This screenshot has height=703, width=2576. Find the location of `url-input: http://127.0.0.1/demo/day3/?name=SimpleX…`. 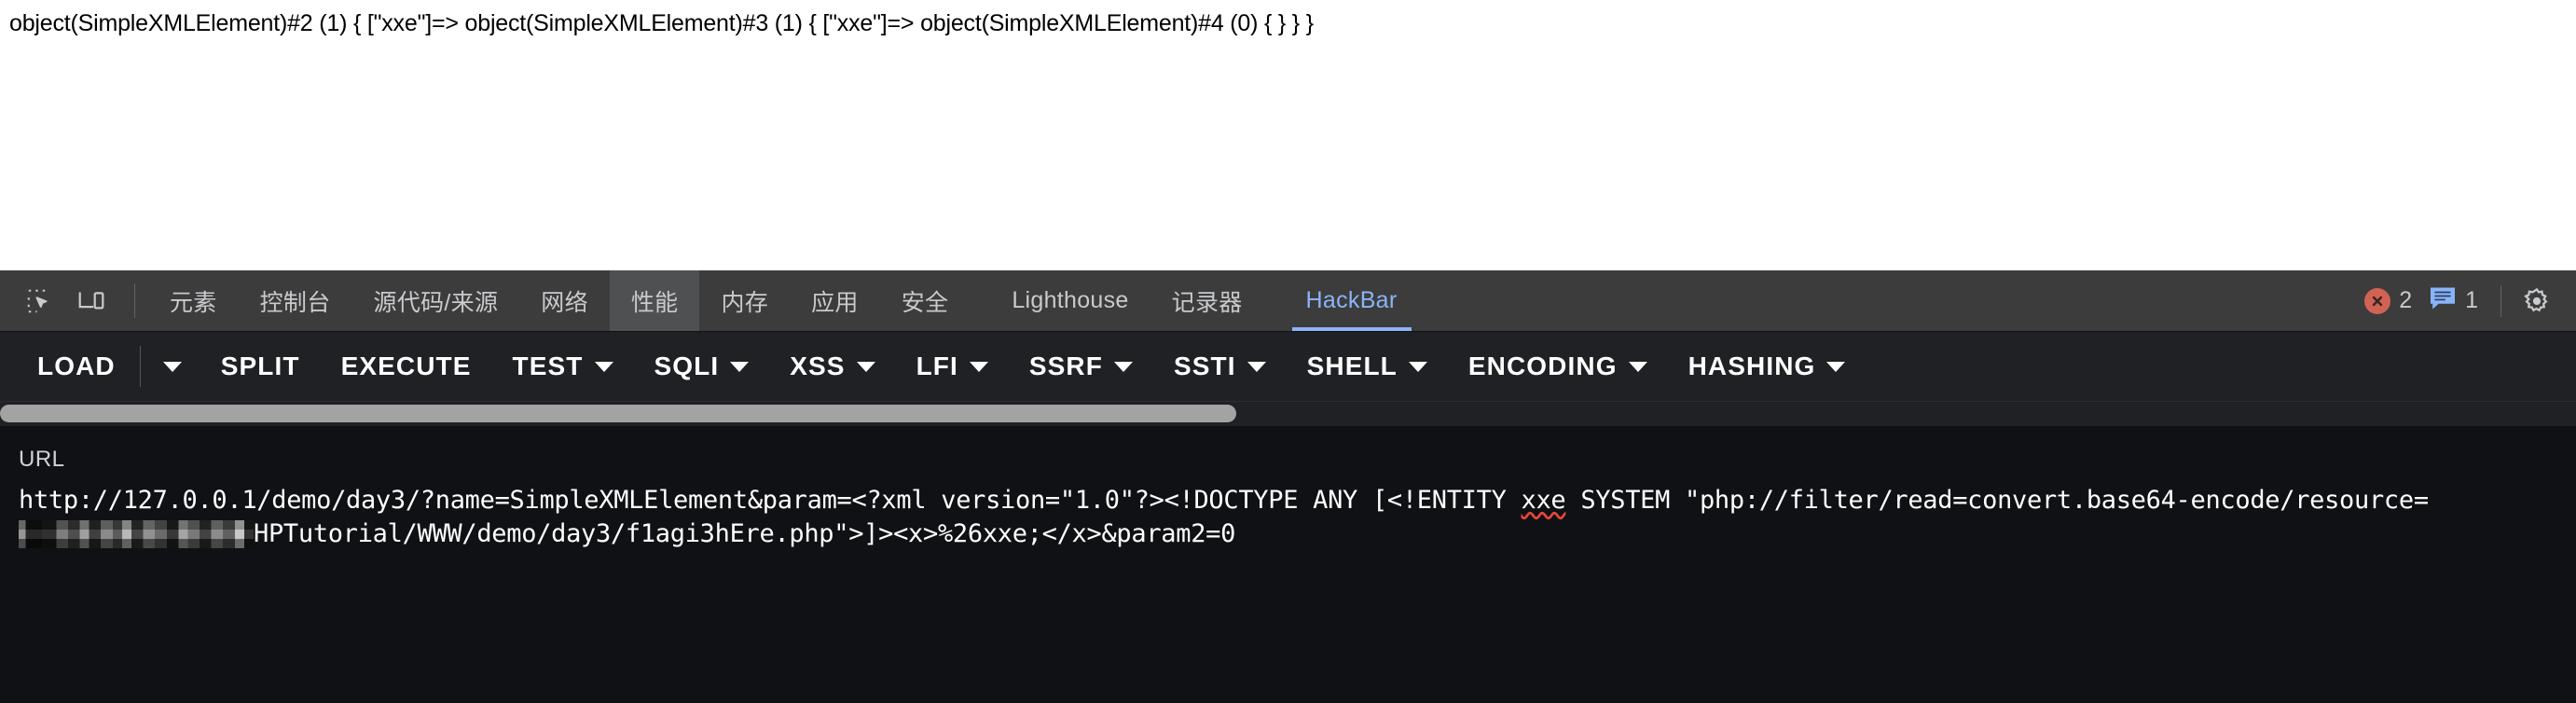

url-input: http://127.0.0.1/demo/day3/?name=SimpleX… is located at coordinates (1288, 517).